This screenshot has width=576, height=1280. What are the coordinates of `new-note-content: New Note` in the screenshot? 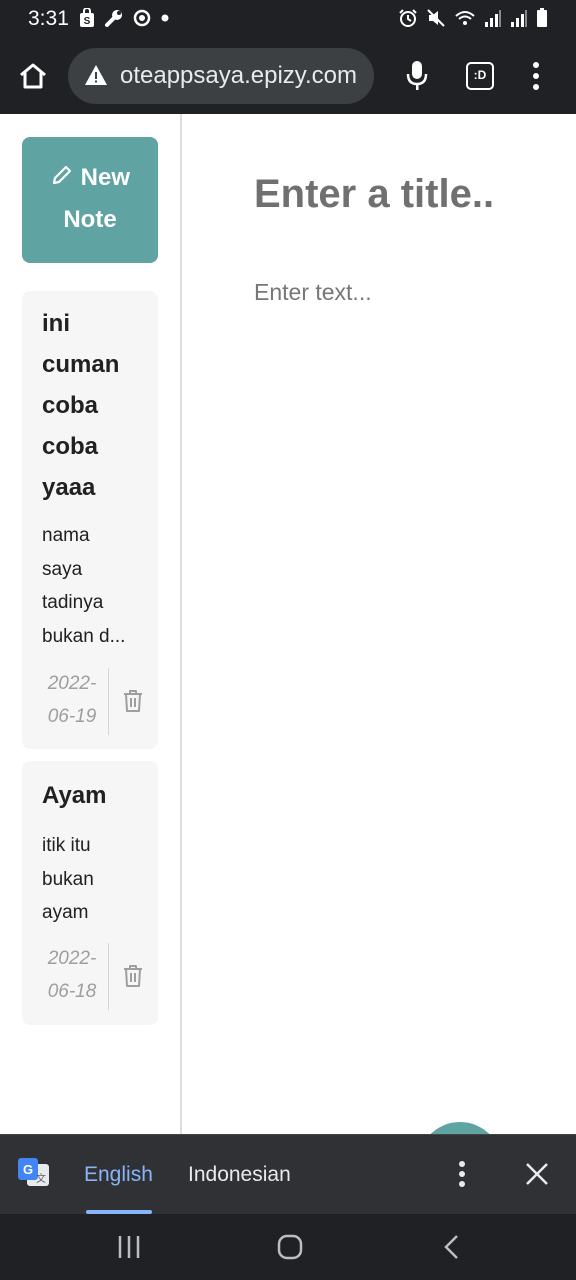 It's located at (90, 199).